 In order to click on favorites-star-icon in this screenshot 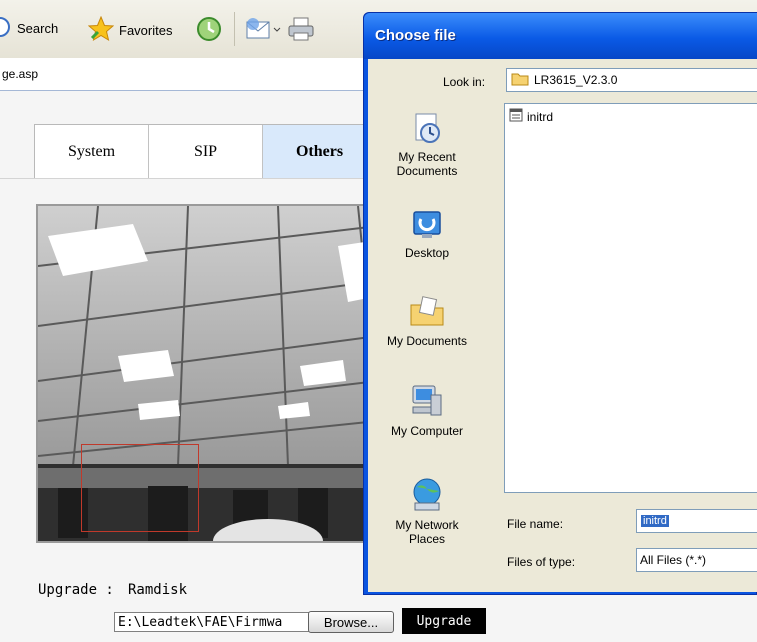, I will do `click(101, 30)`.